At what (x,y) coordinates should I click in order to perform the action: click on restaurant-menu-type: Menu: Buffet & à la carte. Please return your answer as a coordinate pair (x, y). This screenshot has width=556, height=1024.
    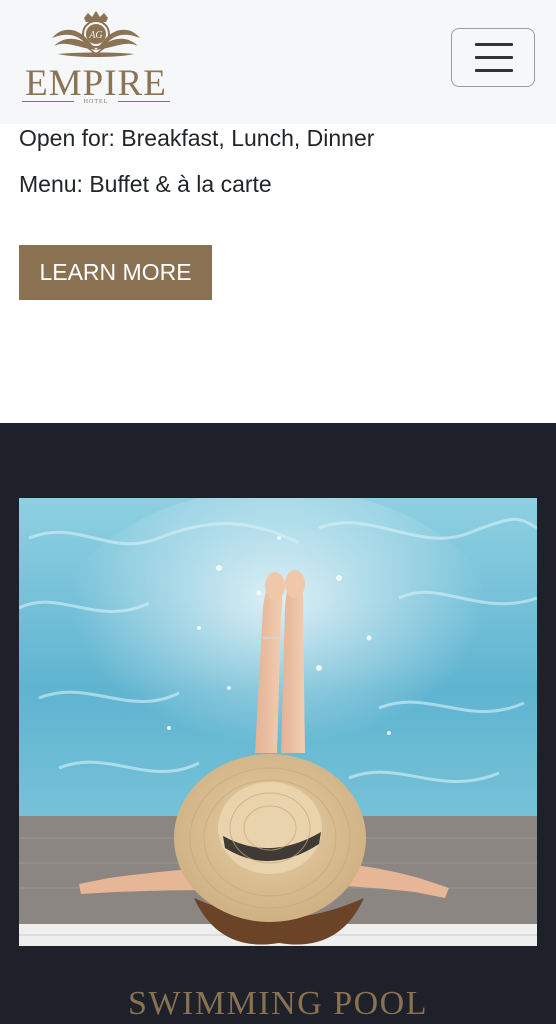
    Looking at the image, I should click on (145, 184).